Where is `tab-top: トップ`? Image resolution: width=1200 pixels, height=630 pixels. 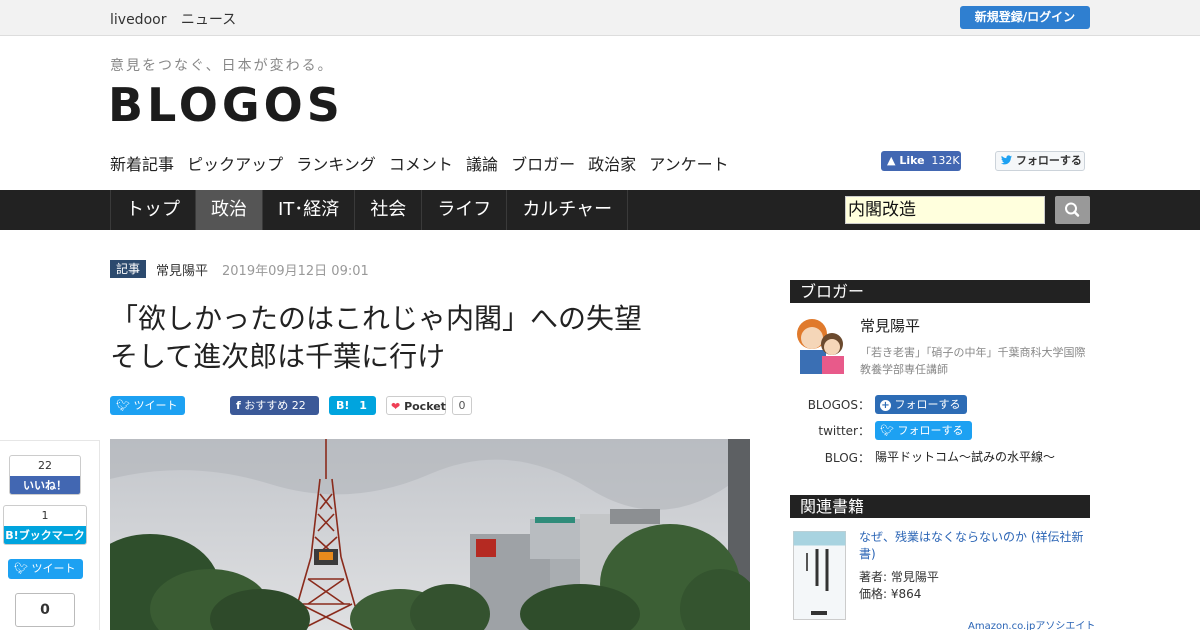
tab-top: トップ is located at coordinates (153, 210).